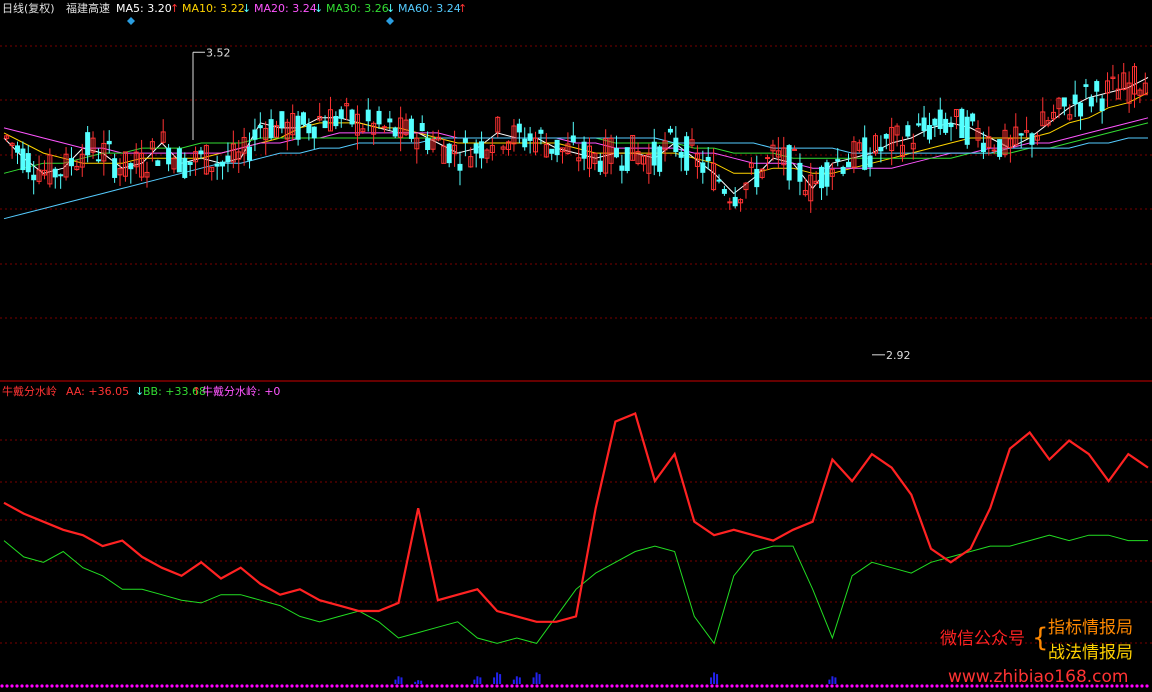 The width and height of the screenshot is (1152, 692). I want to click on watermark-right-top: 指标情报局, so click(1090, 628).